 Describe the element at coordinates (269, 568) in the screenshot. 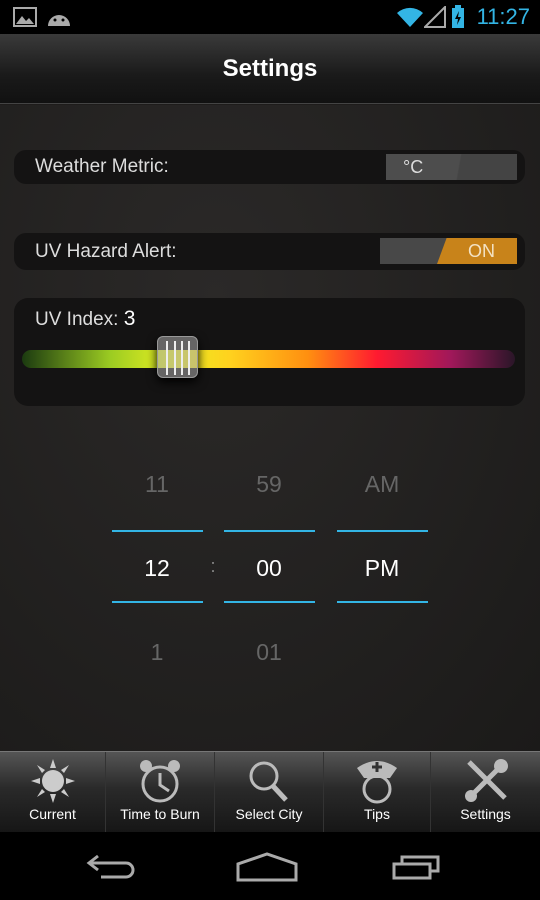

I see `minute-selected: 00` at that location.